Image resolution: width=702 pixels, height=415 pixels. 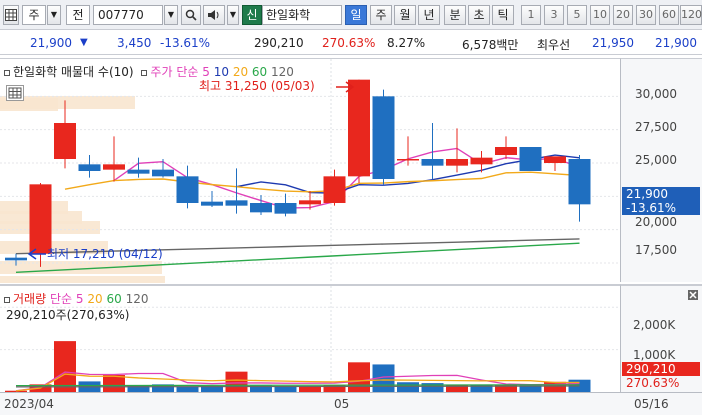 What do you see at coordinates (15, 93) in the screenshot?
I see `table-toggle-icon` at bounding box center [15, 93].